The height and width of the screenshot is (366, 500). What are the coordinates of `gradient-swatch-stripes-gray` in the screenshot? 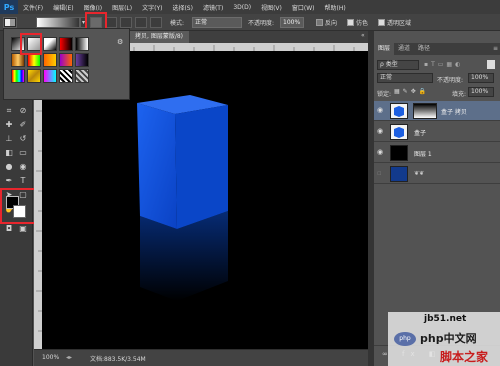 It's located at (82, 76).